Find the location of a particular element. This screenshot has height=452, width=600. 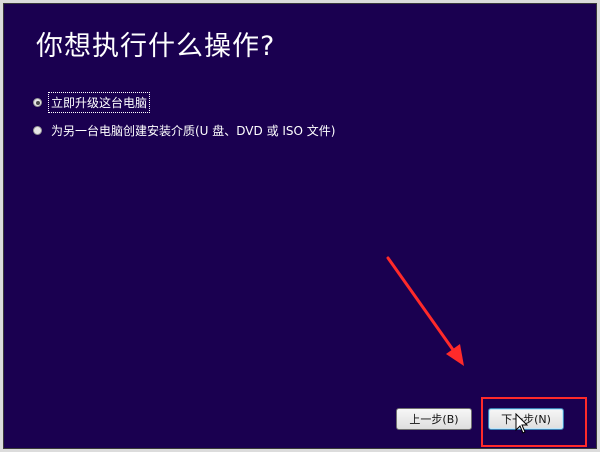

upgrade-now-option: 立即升级这台电脑 is located at coordinates (92, 102).